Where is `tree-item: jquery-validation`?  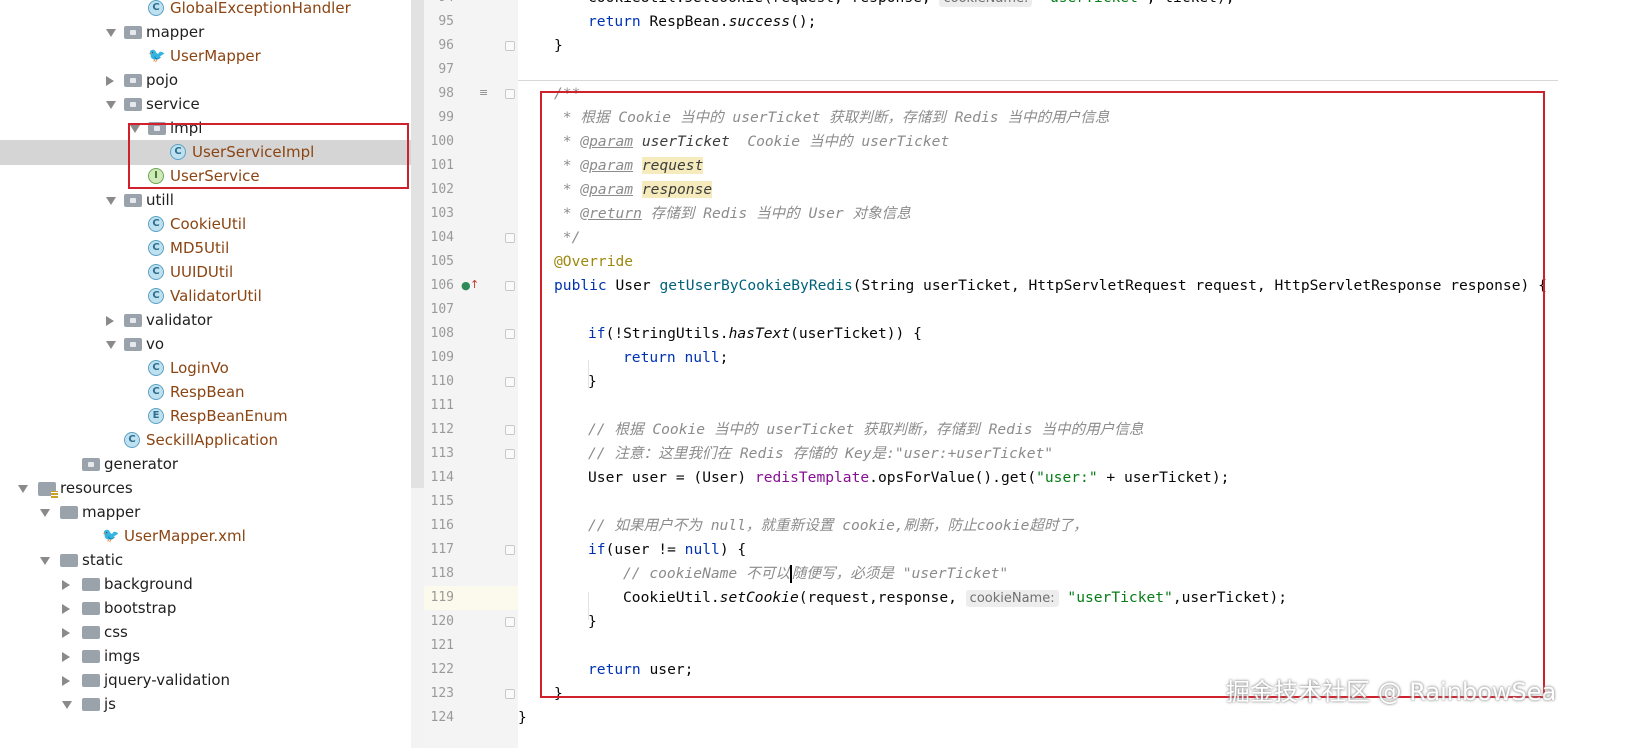
tree-item: jquery-validation is located at coordinates (206, 680).